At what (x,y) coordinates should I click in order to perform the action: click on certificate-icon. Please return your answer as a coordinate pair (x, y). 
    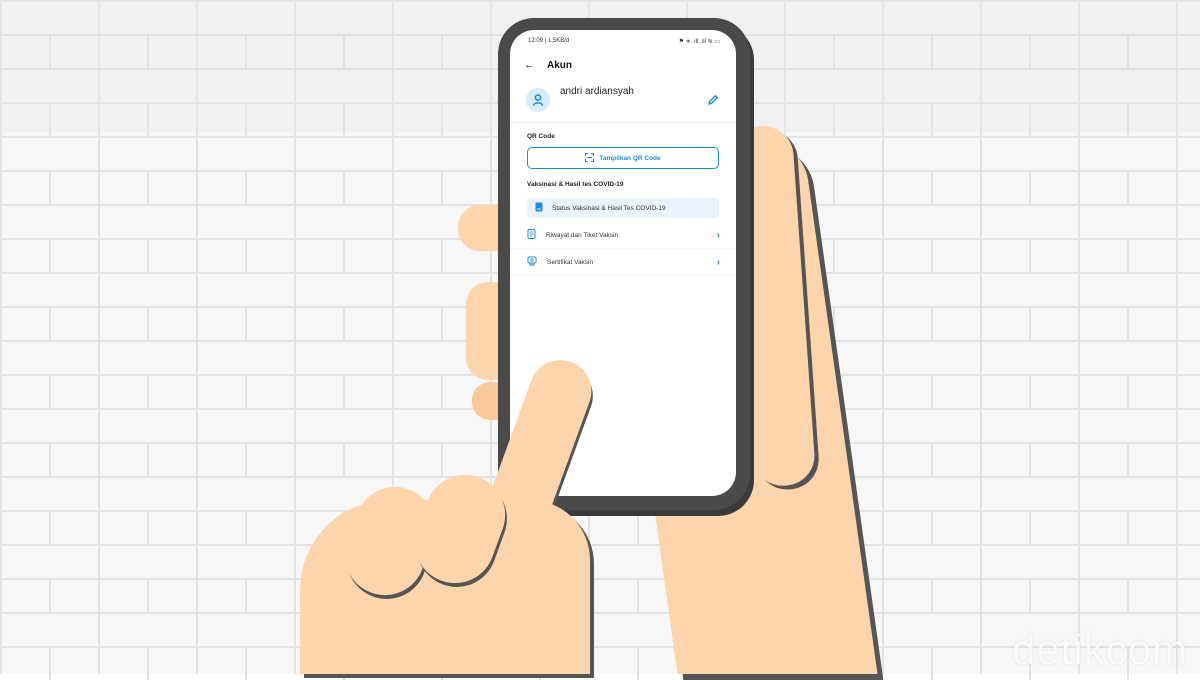
    Looking at the image, I should click on (532, 262).